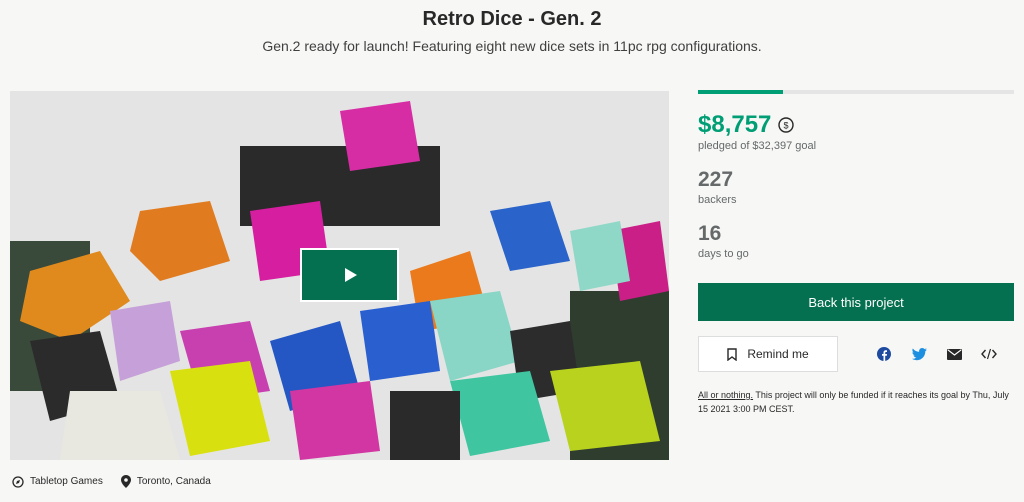  Describe the element at coordinates (18, 481) in the screenshot. I see `compass-icon` at that location.